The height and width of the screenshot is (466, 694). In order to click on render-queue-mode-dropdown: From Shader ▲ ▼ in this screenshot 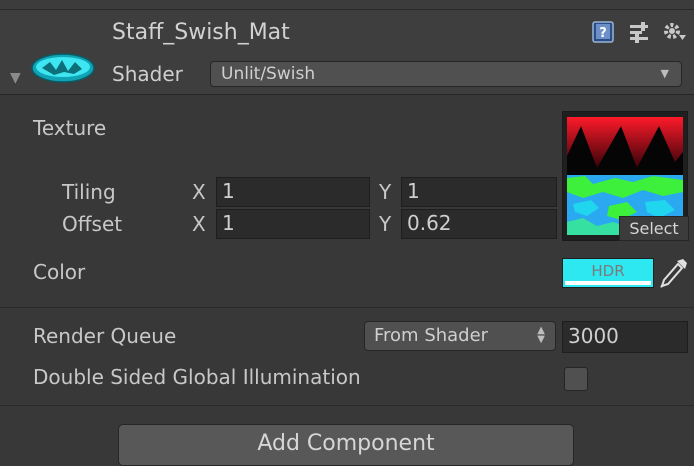, I will do `click(460, 336)`.